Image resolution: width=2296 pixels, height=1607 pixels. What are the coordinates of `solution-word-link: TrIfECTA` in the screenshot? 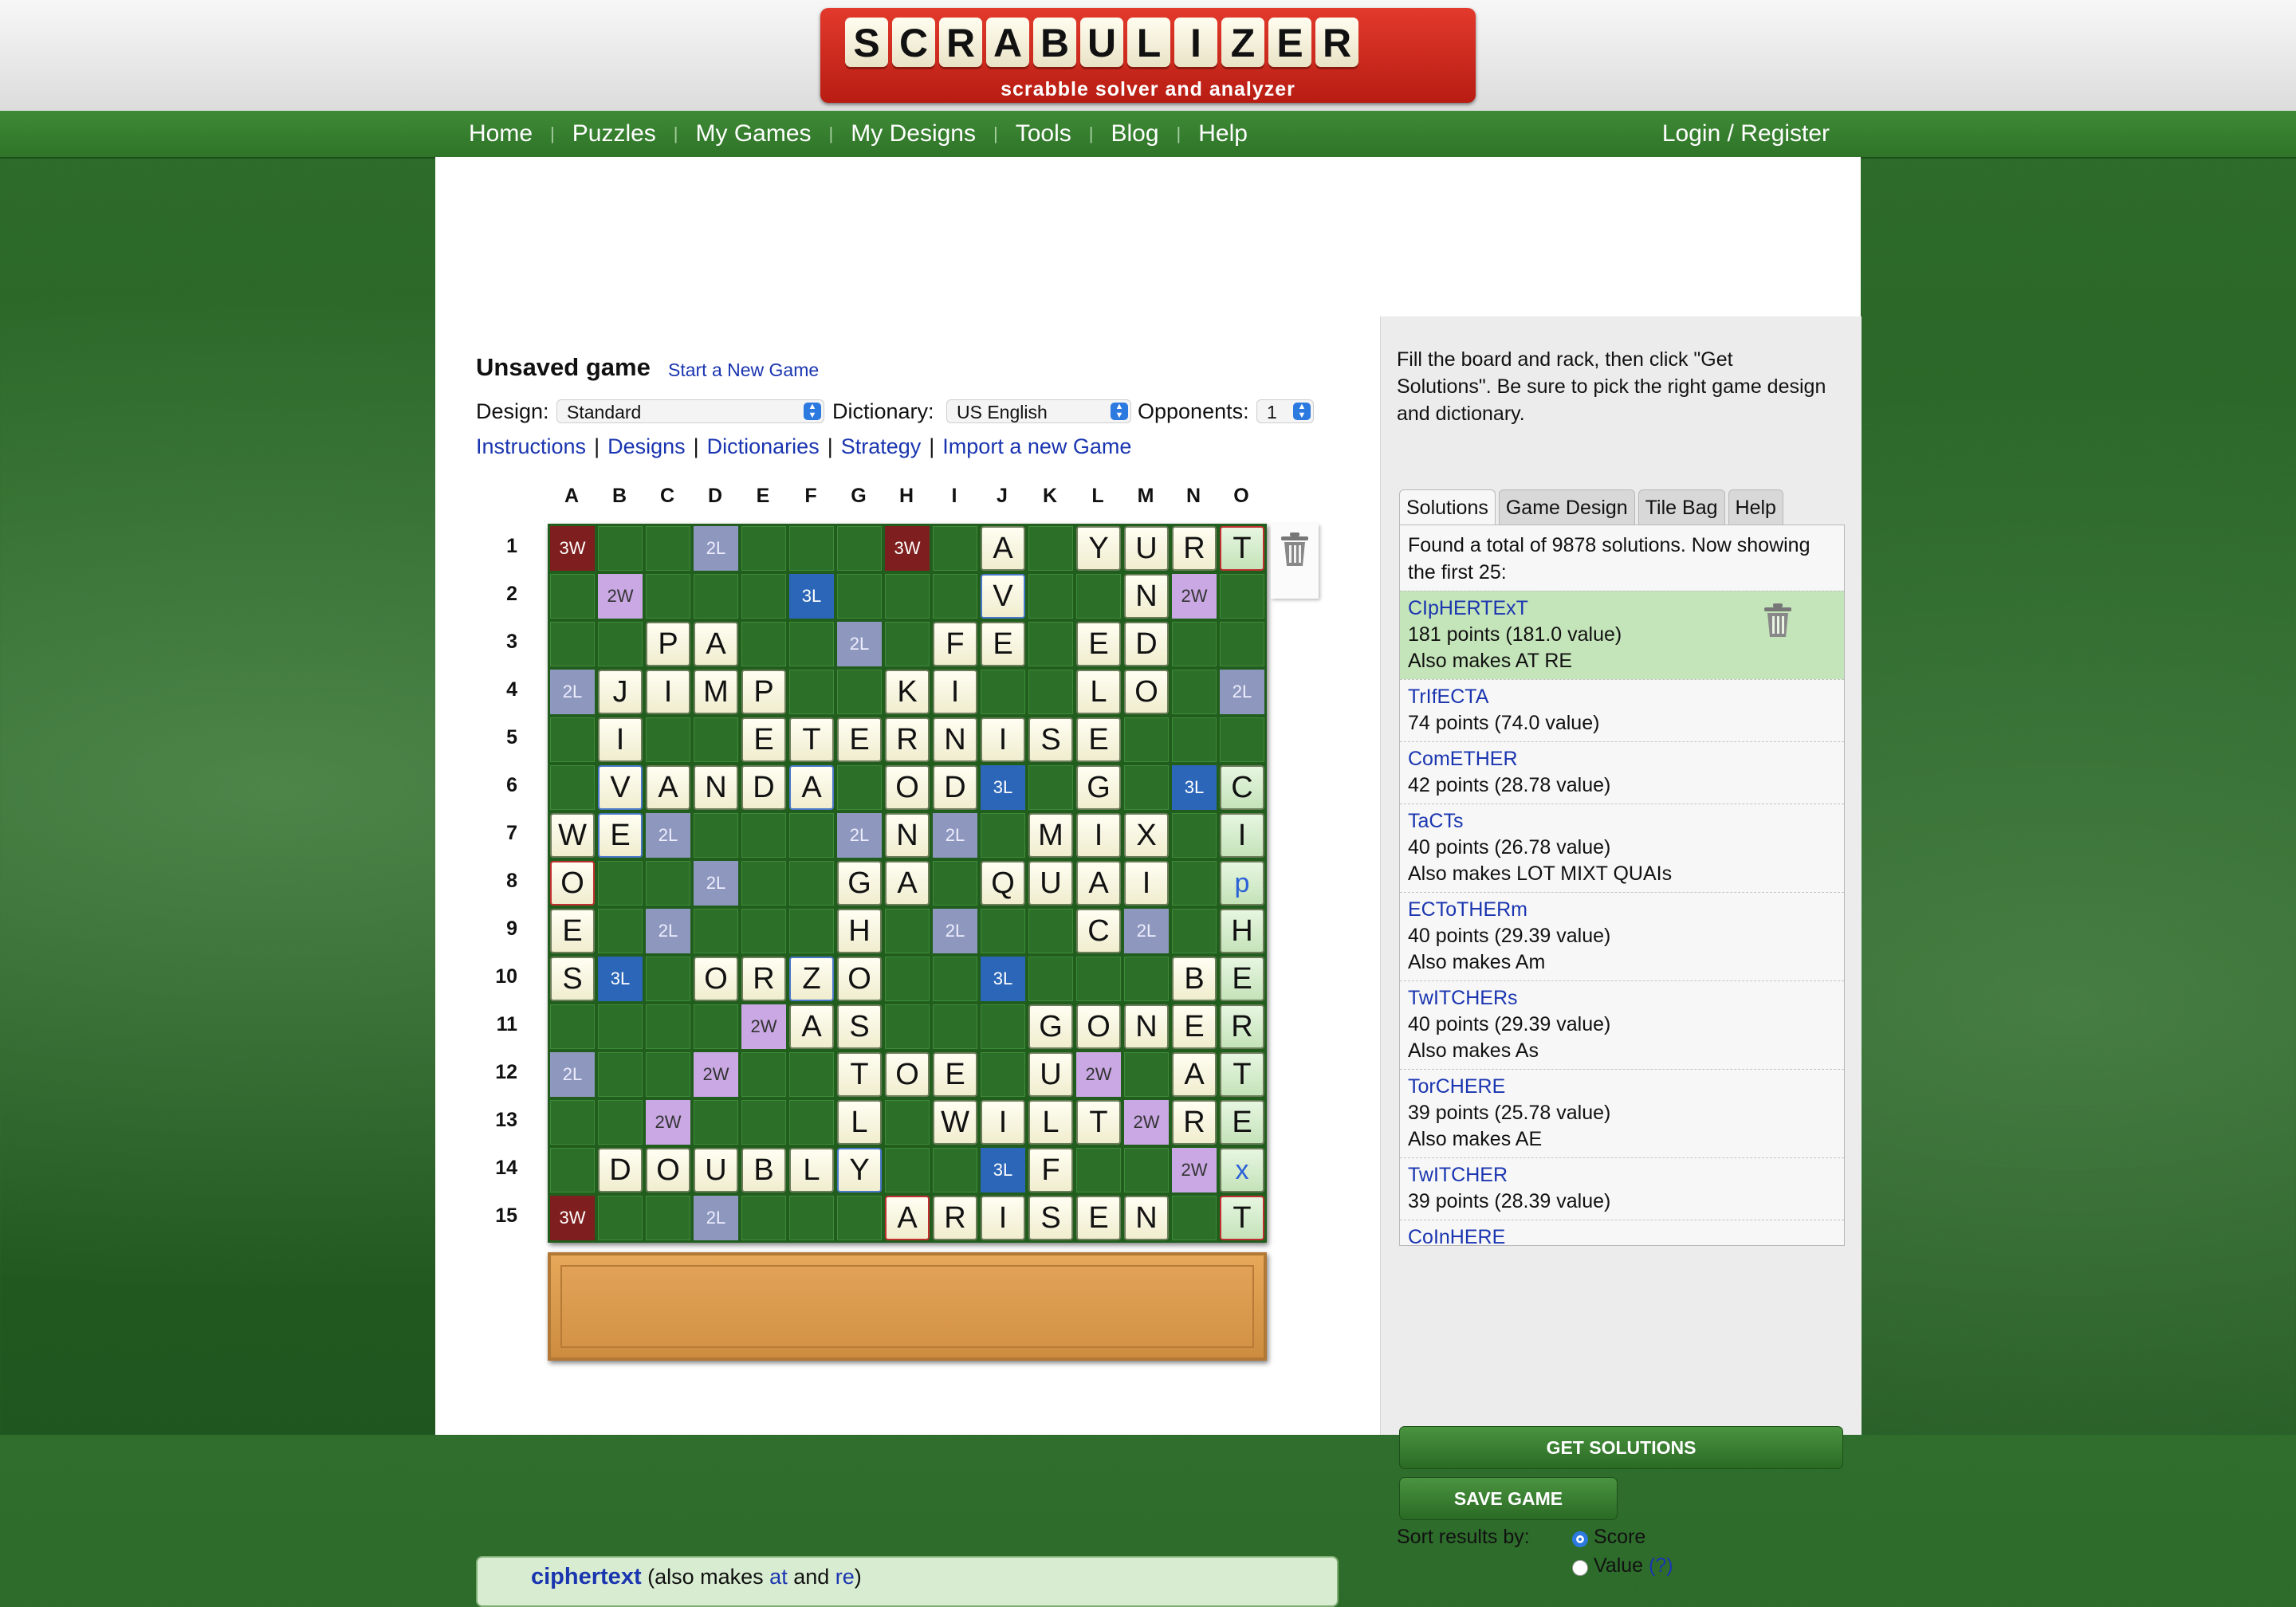 It's located at (1622, 697).